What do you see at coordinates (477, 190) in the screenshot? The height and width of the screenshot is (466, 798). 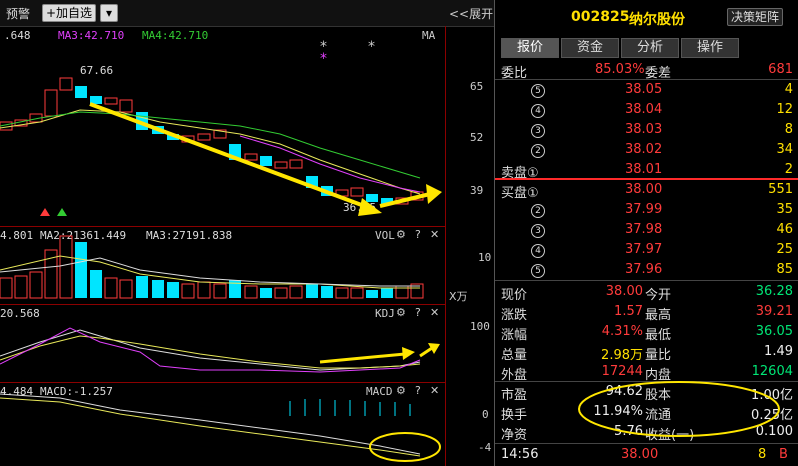 I see `price-tick-39: 39` at bounding box center [477, 190].